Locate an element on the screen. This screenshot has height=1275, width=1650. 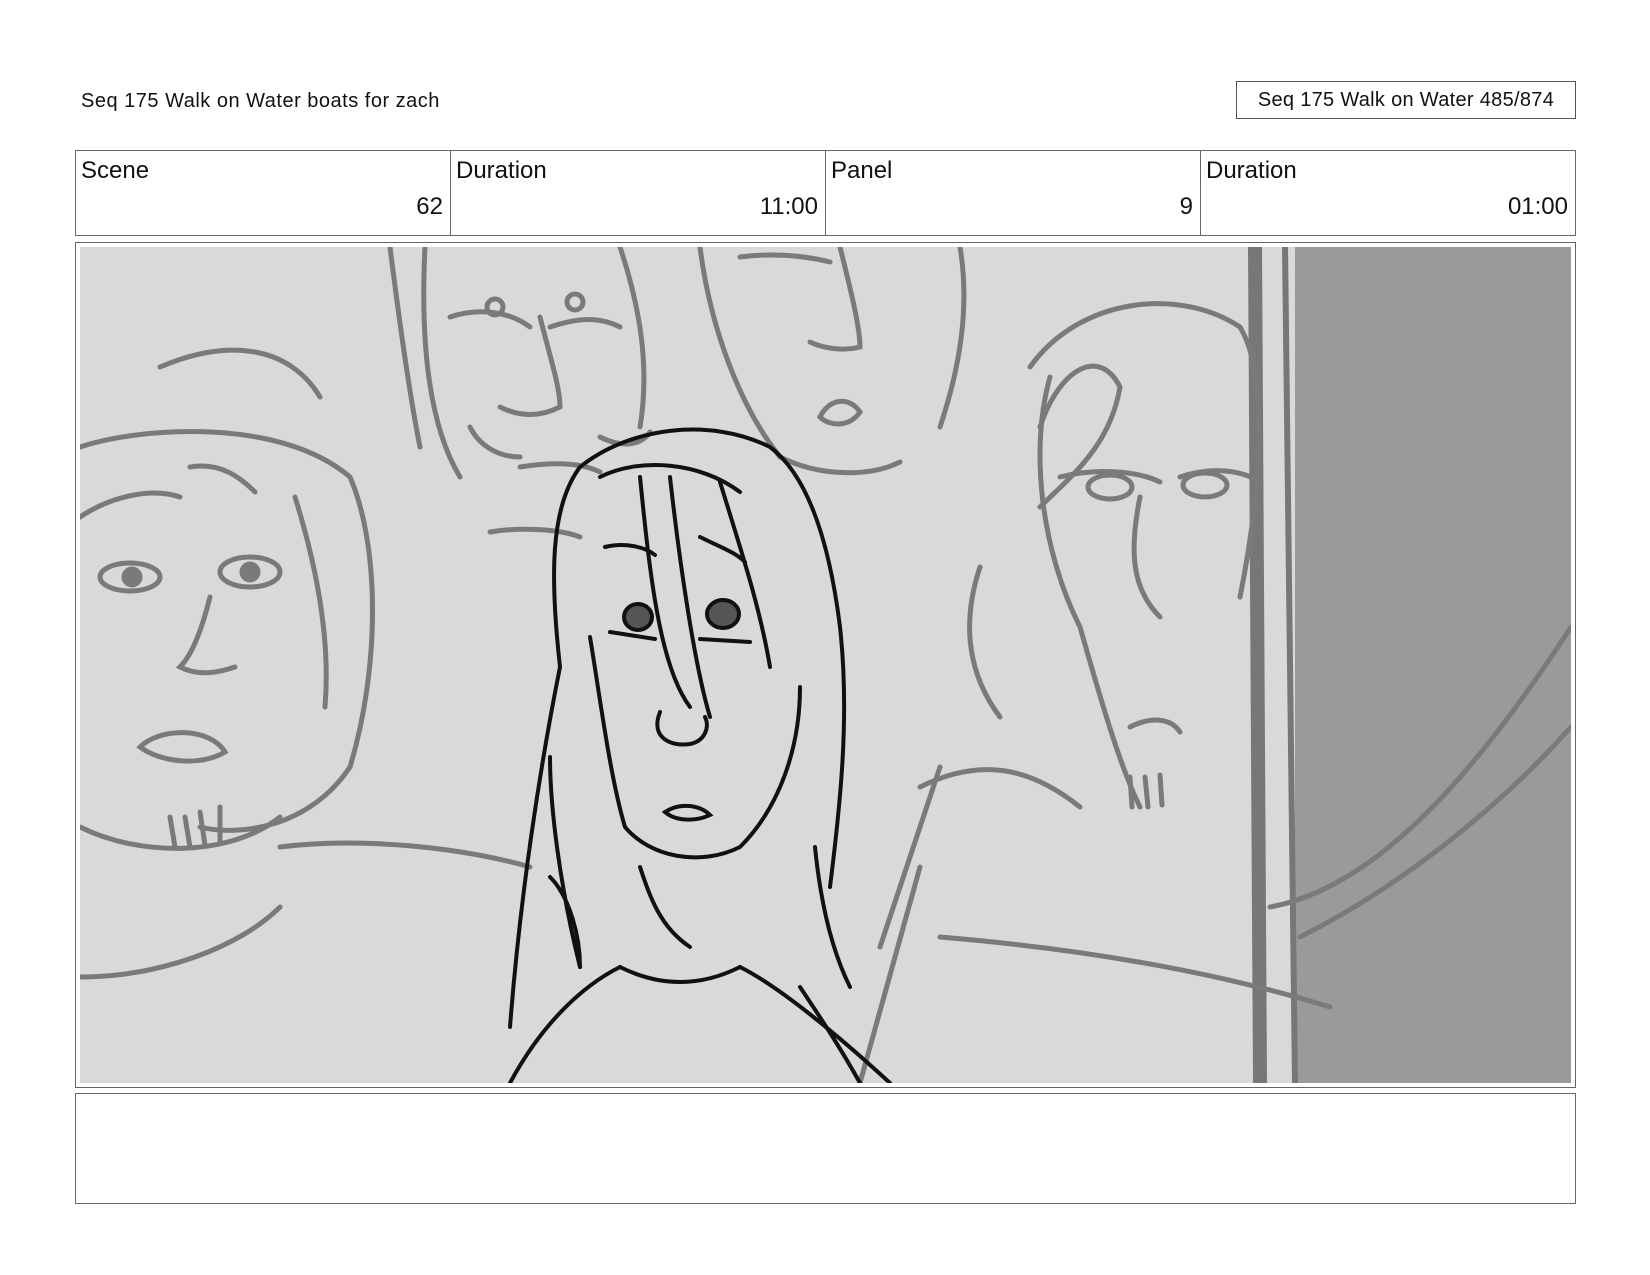
panel-value: 9 is located at coordinates (1186, 206).